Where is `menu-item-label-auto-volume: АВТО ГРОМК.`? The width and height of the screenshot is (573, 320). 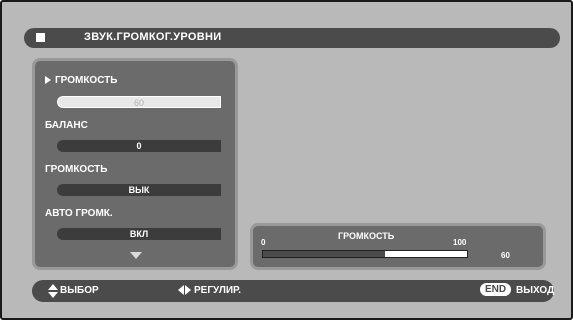
menu-item-label-auto-volume: АВТО ГРОМК. is located at coordinates (79, 213).